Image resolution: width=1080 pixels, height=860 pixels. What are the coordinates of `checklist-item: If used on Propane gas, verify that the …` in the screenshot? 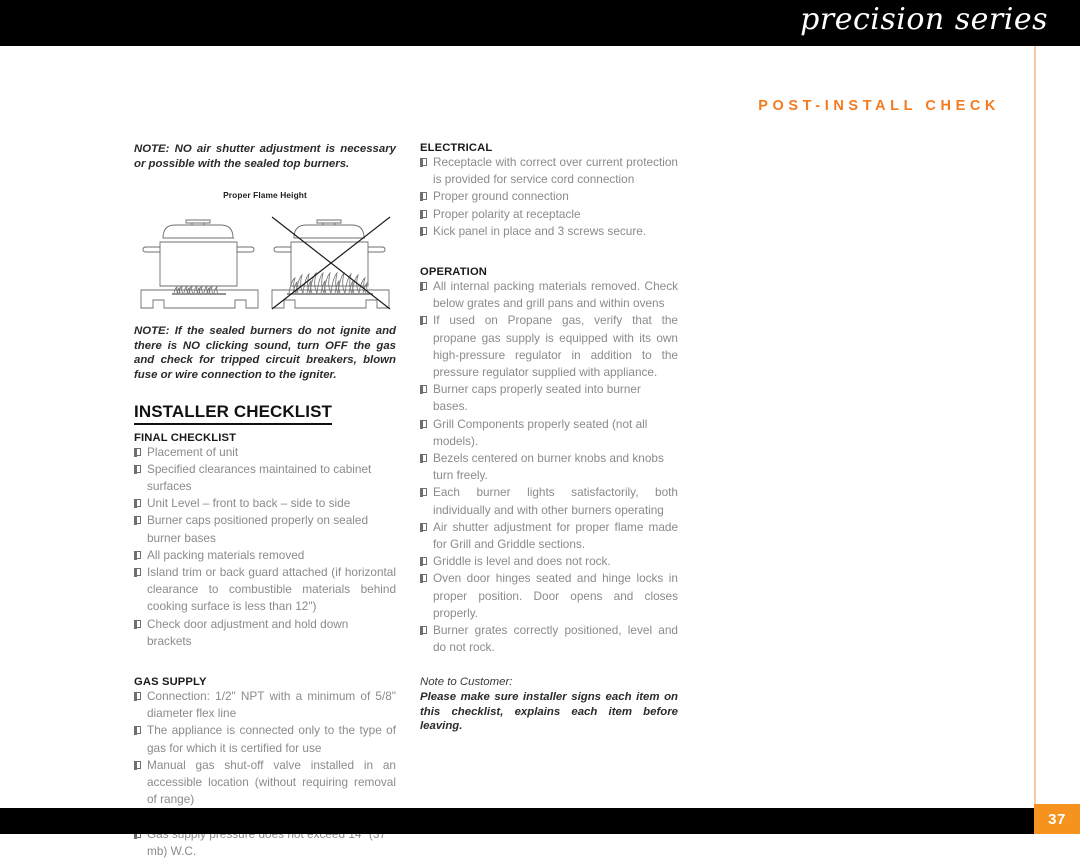 It's located at (549, 346).